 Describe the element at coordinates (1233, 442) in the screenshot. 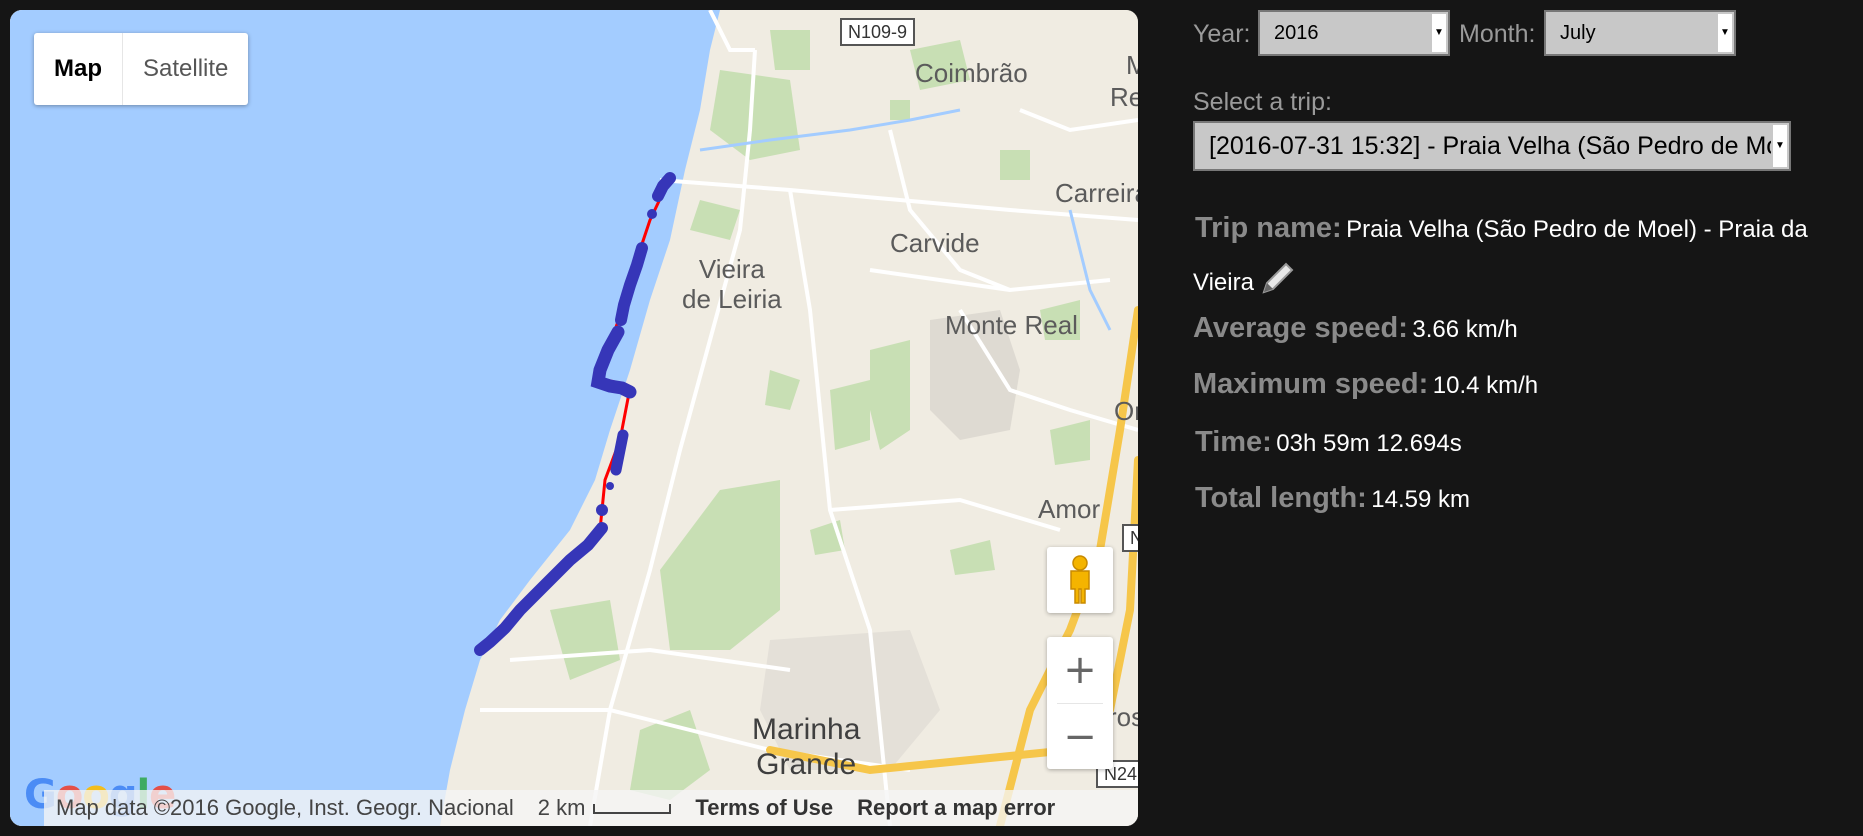

I see `time-label: Time:` at that location.